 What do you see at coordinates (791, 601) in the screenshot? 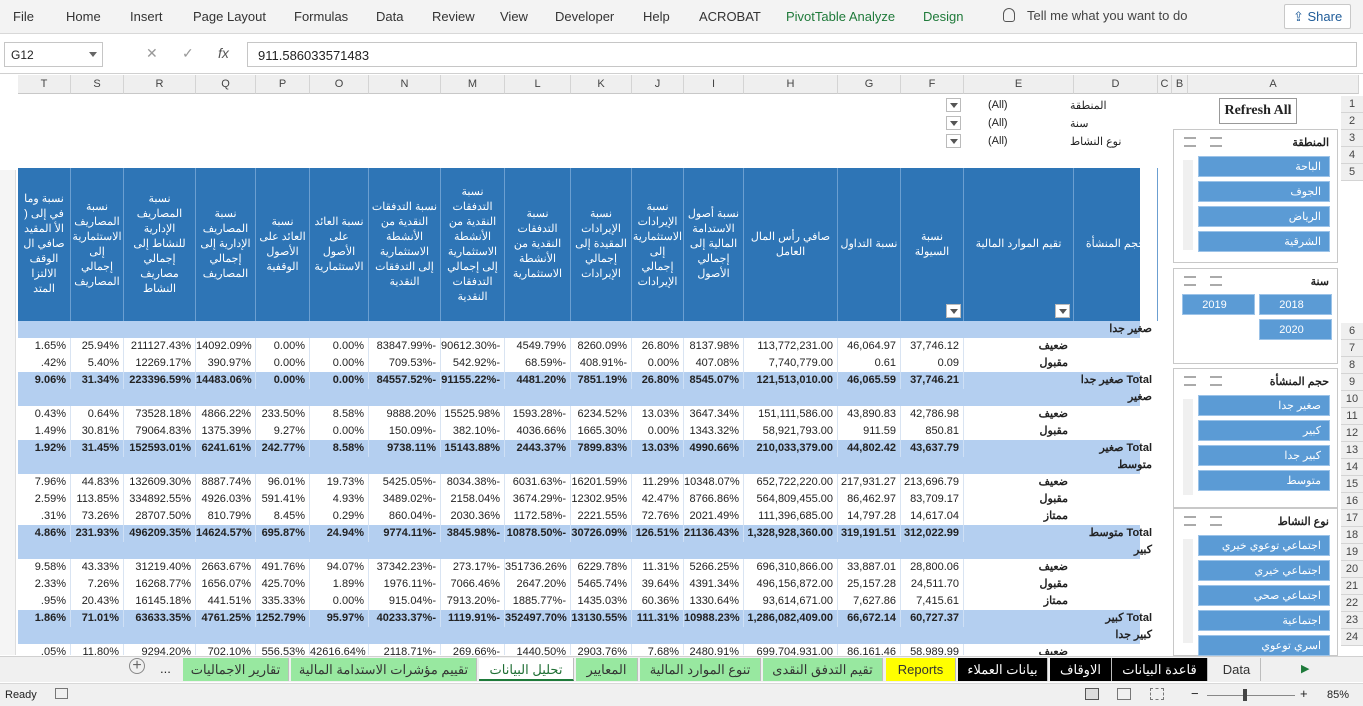
I see `data-cell: 93,614,671.00` at bounding box center [791, 601].